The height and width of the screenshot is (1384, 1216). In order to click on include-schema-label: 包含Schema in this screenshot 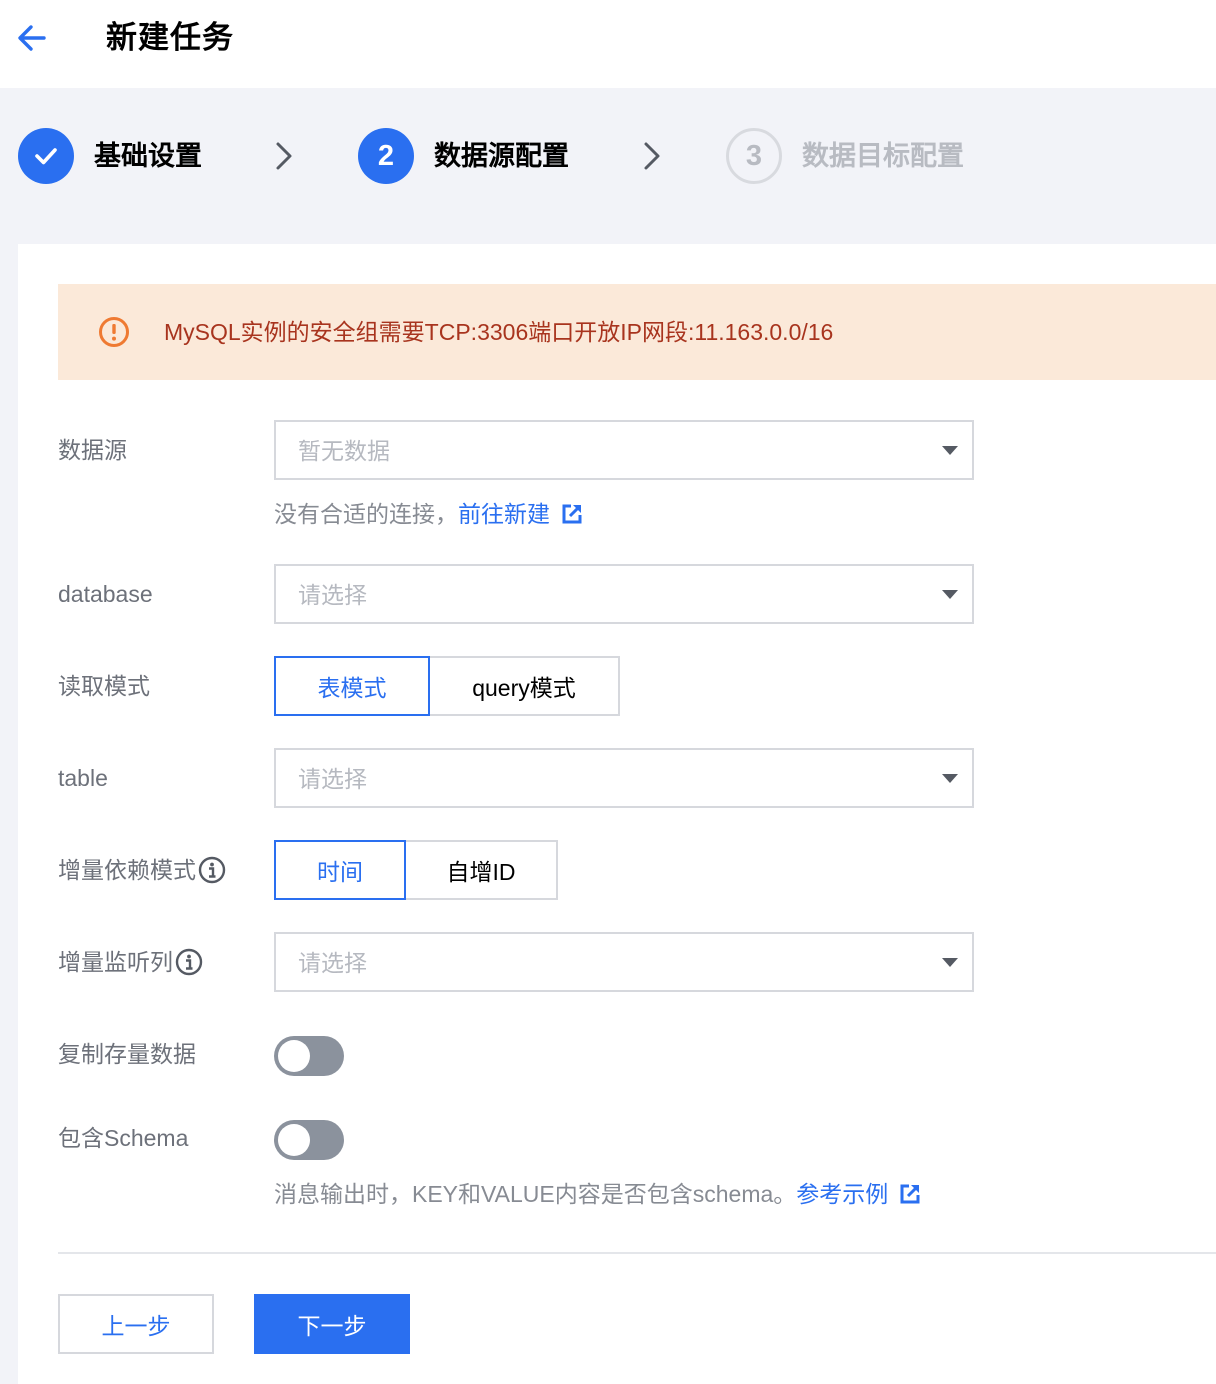, I will do `click(123, 1138)`.